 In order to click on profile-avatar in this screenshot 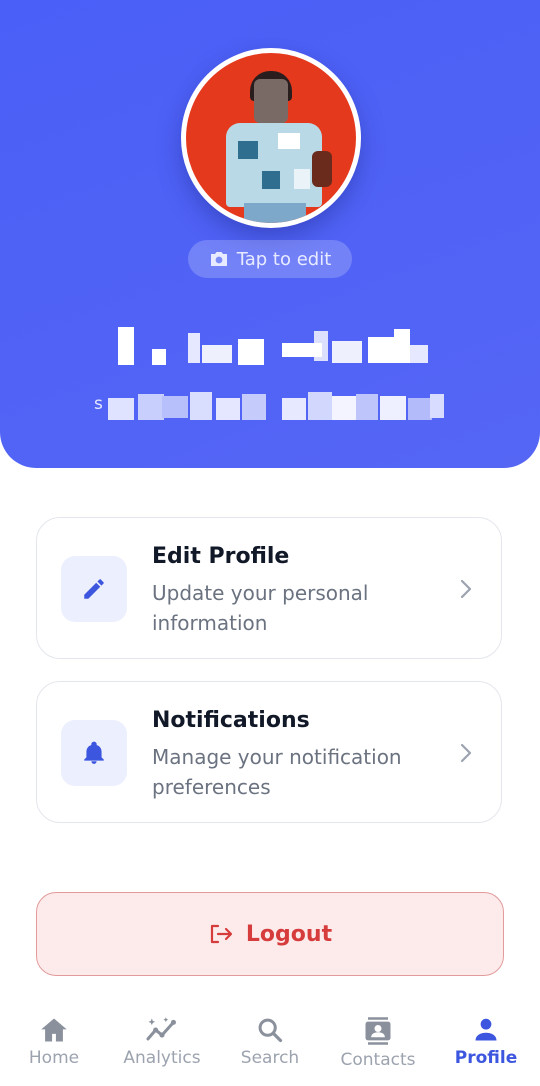, I will do `click(271, 138)`.